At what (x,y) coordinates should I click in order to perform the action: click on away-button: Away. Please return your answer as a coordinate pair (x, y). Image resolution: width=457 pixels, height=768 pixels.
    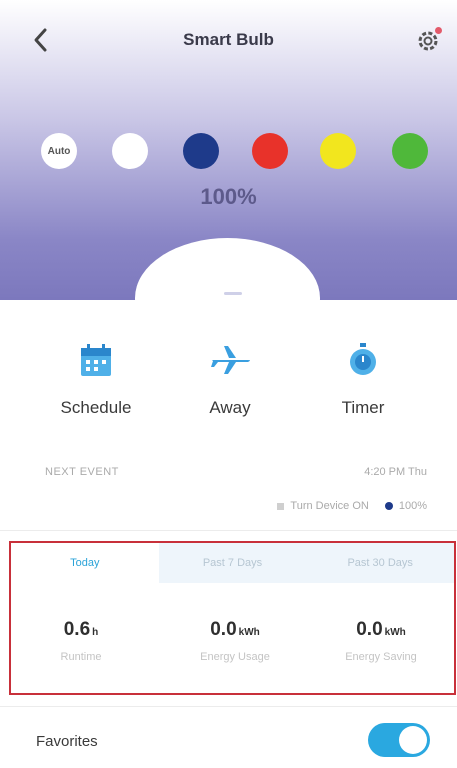
    Looking at the image, I should click on (230, 379).